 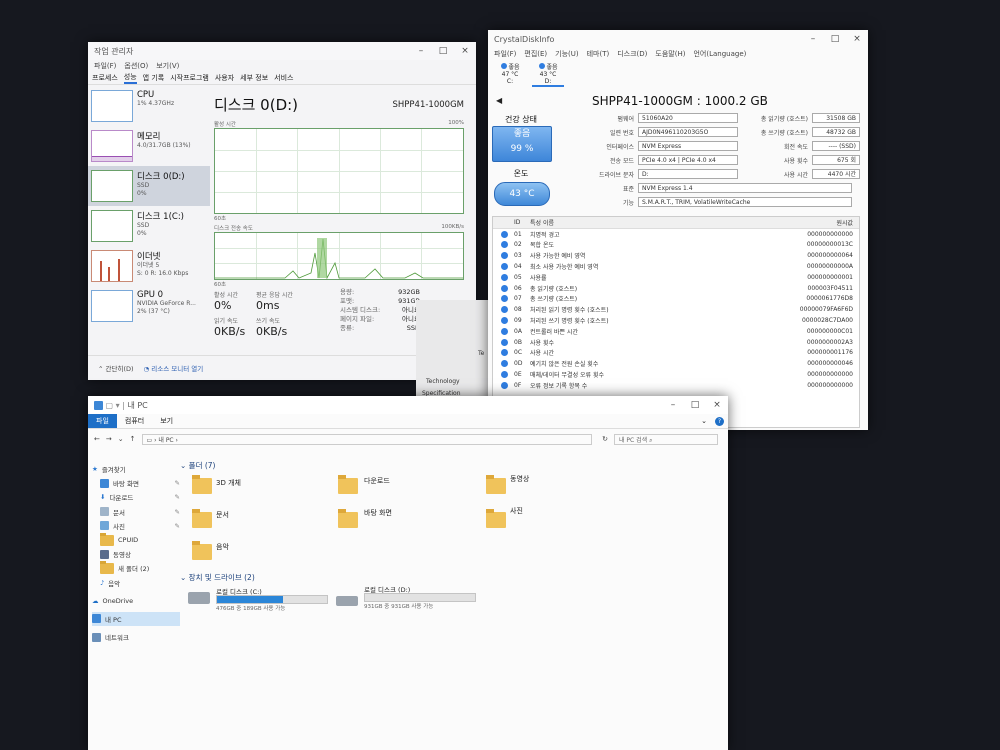 I want to click on nav-downloads: ⬇ 다운로드 ✎, so click(x=136, y=497).